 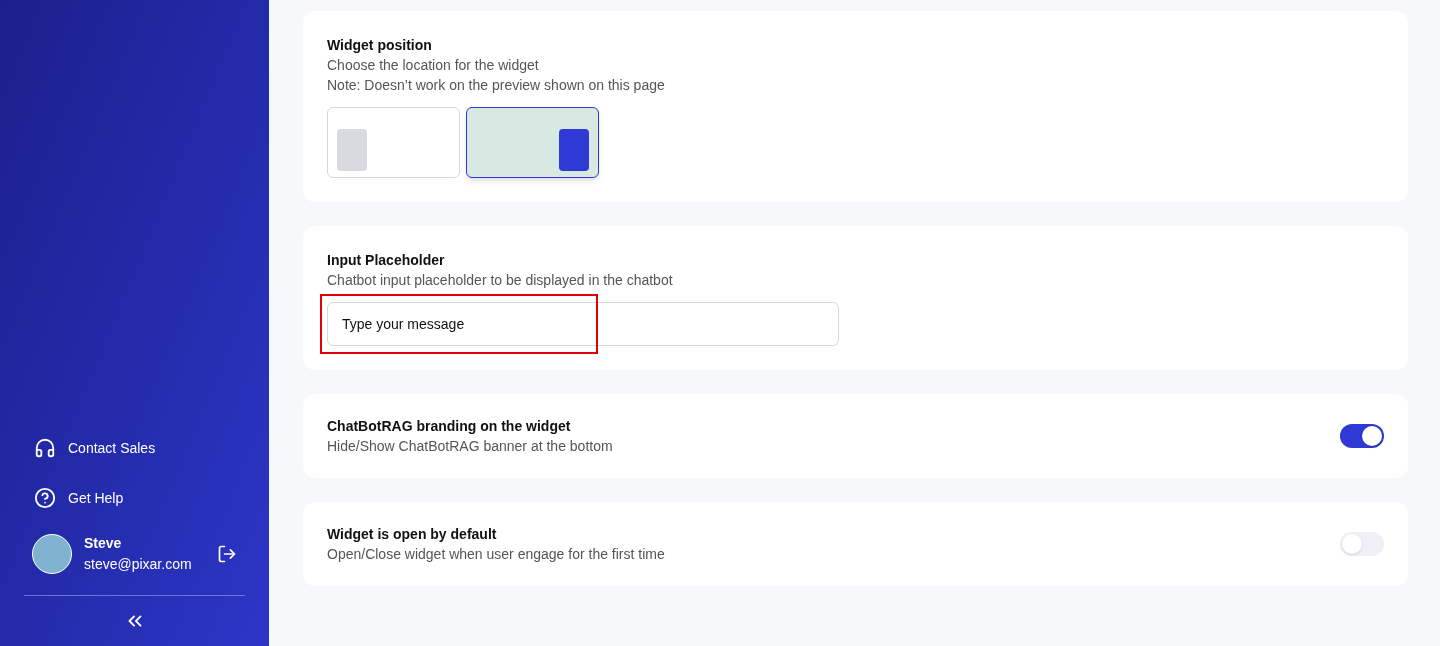 What do you see at coordinates (500, 280) in the screenshot?
I see `setting-description: Chatbot input placeholder to be displayed in the chatbot` at bounding box center [500, 280].